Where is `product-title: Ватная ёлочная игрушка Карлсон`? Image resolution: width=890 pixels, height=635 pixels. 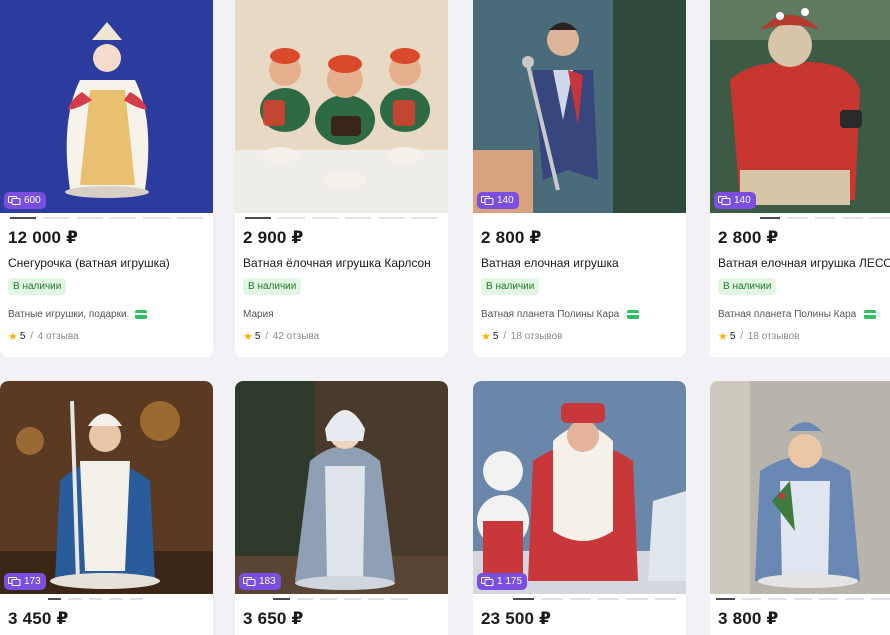 product-title: Ватная ёлочная игрушка Карлсон is located at coordinates (337, 263).